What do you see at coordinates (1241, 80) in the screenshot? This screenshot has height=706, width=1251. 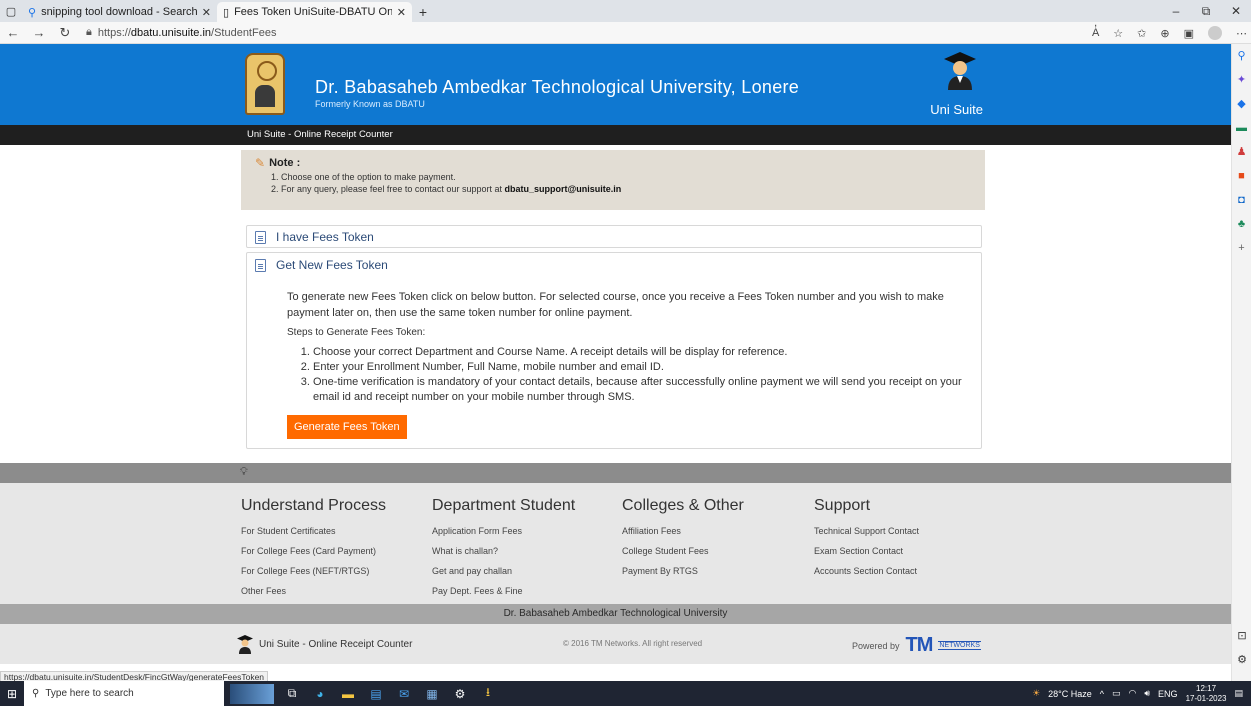 I see `discover-icon: ✦` at bounding box center [1241, 80].